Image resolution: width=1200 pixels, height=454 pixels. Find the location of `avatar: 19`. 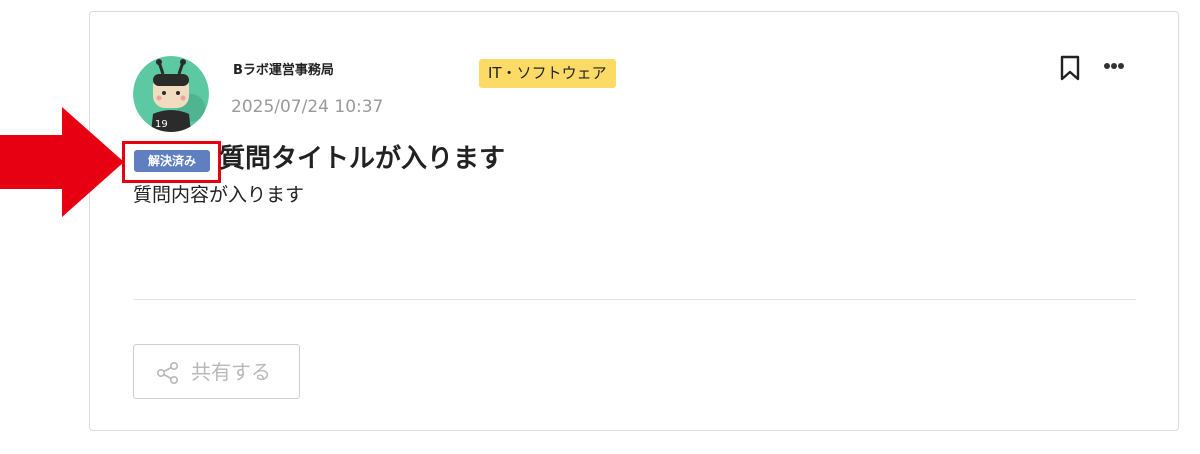

avatar: 19 is located at coordinates (171, 94).